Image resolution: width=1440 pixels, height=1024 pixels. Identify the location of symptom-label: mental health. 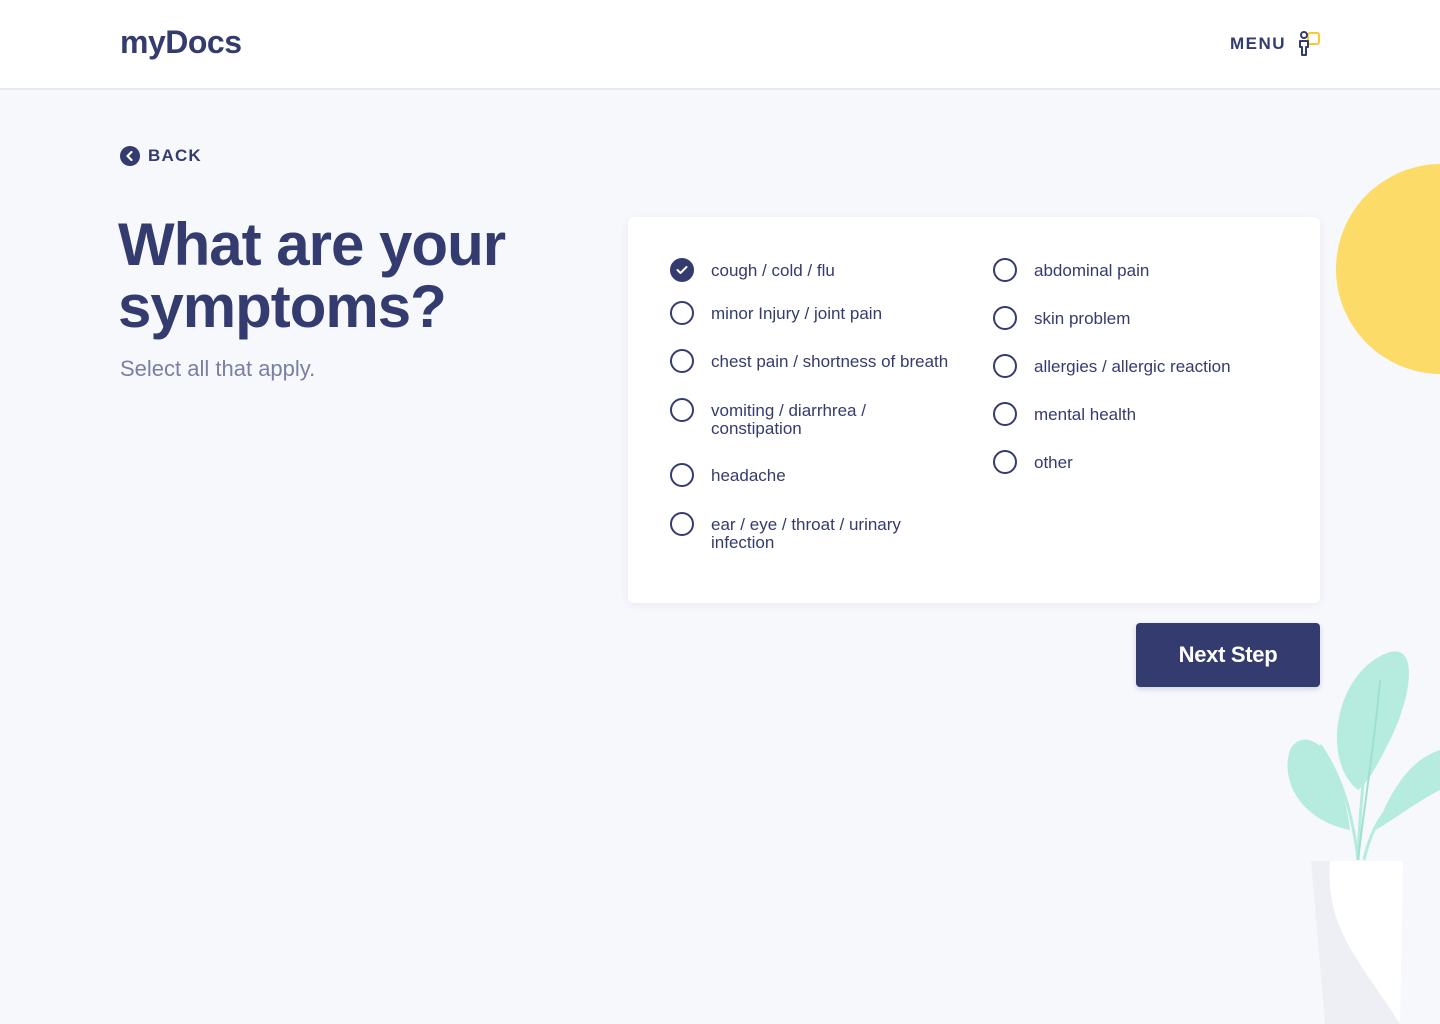
(1085, 414).